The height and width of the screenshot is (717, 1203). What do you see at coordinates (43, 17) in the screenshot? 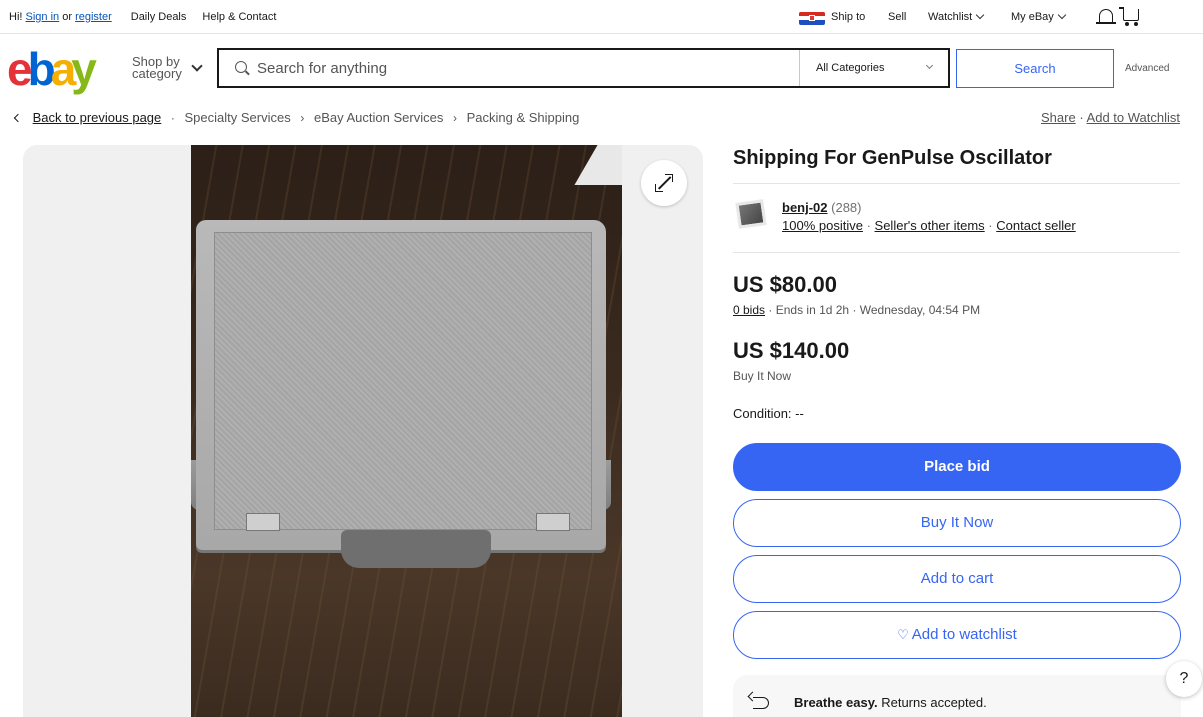
I see `sign-in-link: Sign in` at bounding box center [43, 17].